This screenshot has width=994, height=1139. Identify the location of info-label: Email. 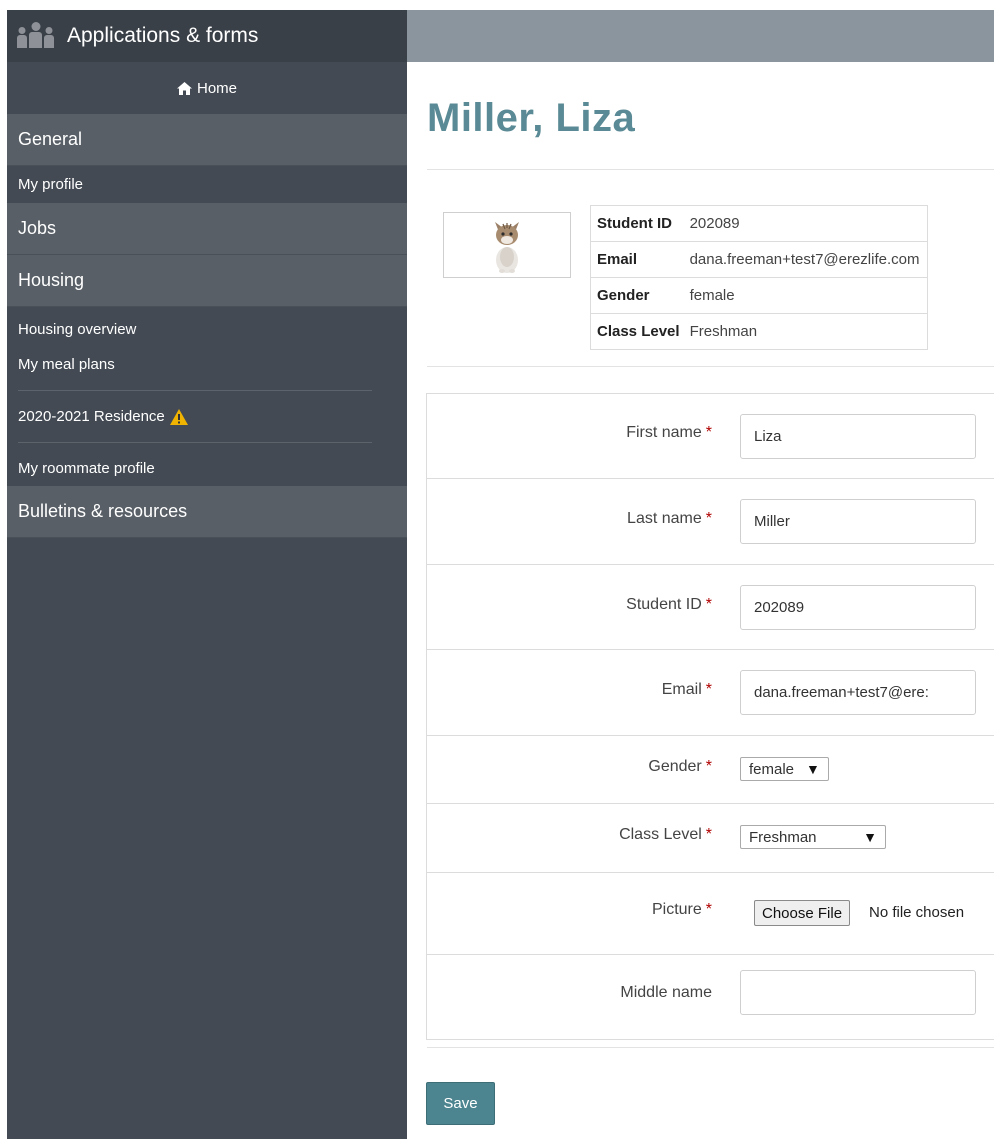
(636, 259).